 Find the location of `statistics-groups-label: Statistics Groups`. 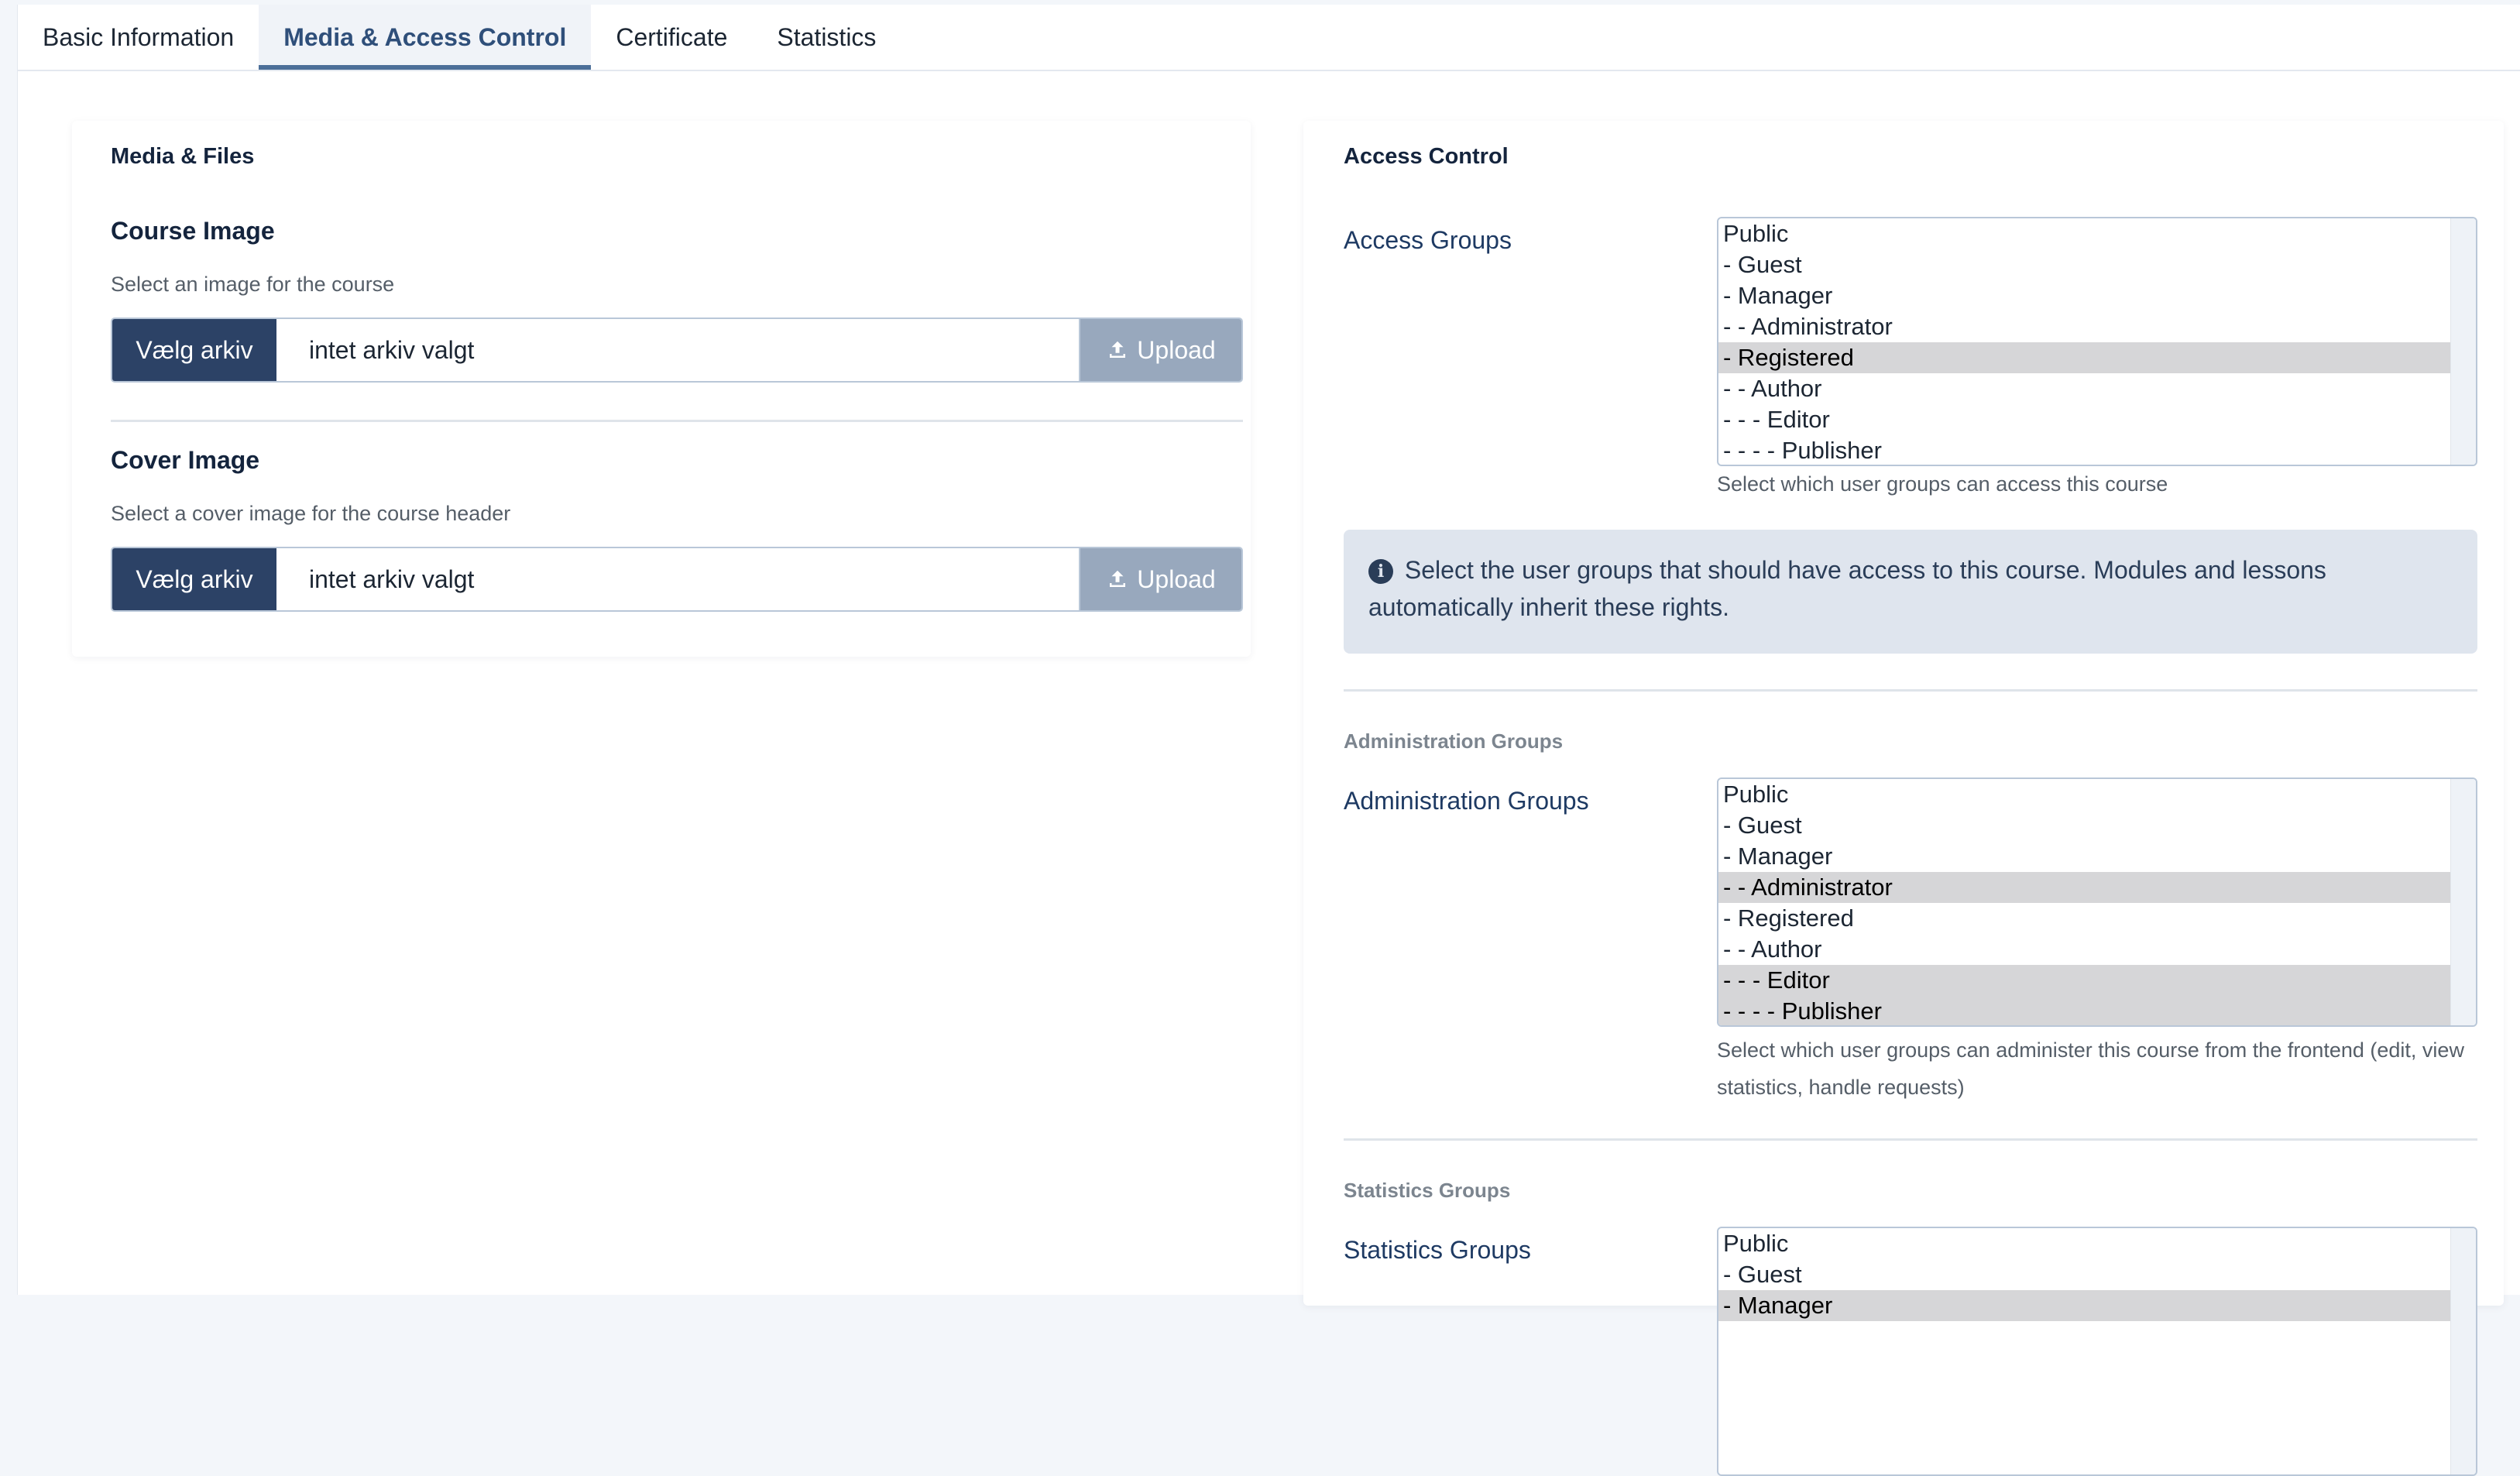

statistics-groups-label: Statistics Groups is located at coordinates (1437, 1250).